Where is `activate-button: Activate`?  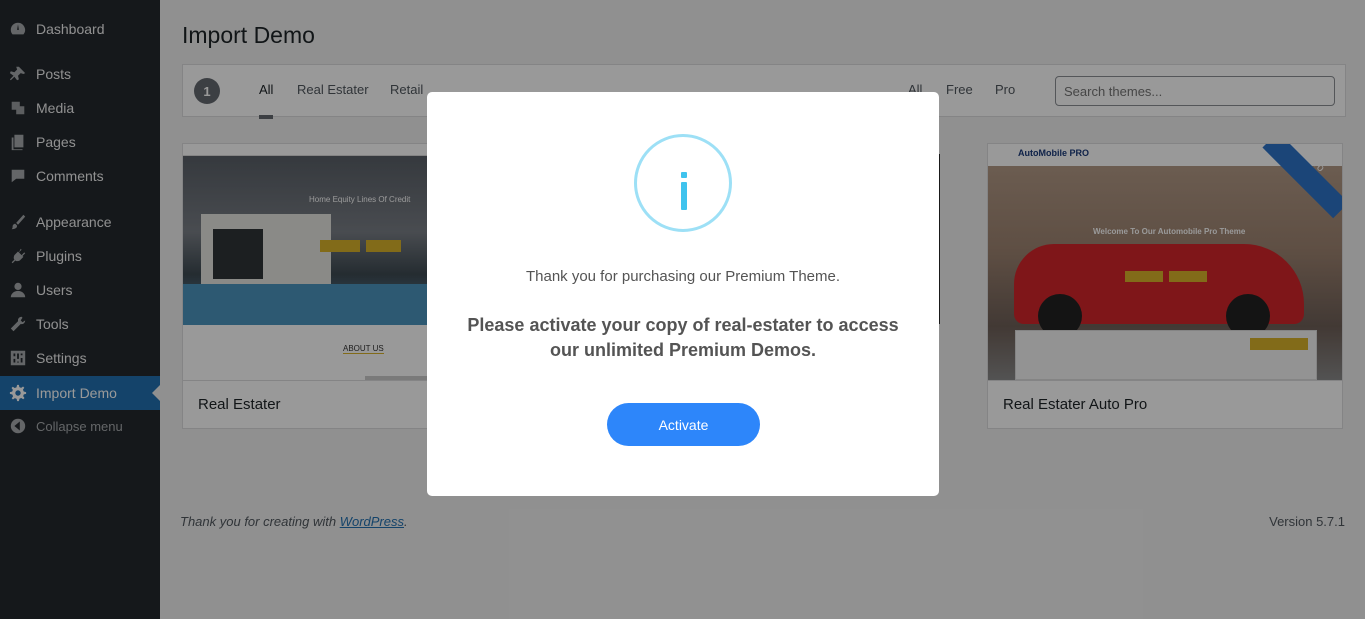
activate-button: Activate is located at coordinates (683, 424).